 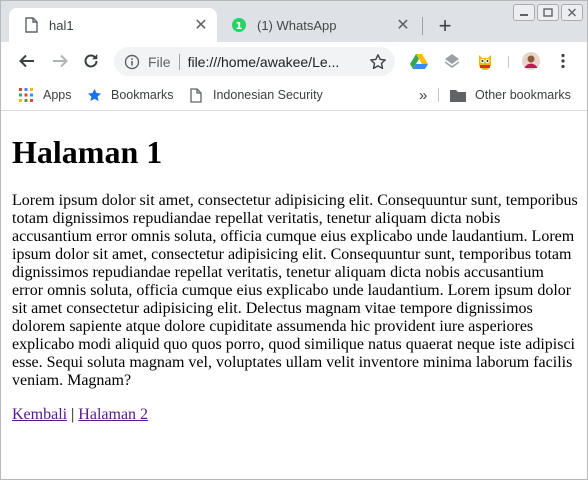 What do you see at coordinates (61, 25) in the screenshot?
I see `tab-title: hal1` at bounding box center [61, 25].